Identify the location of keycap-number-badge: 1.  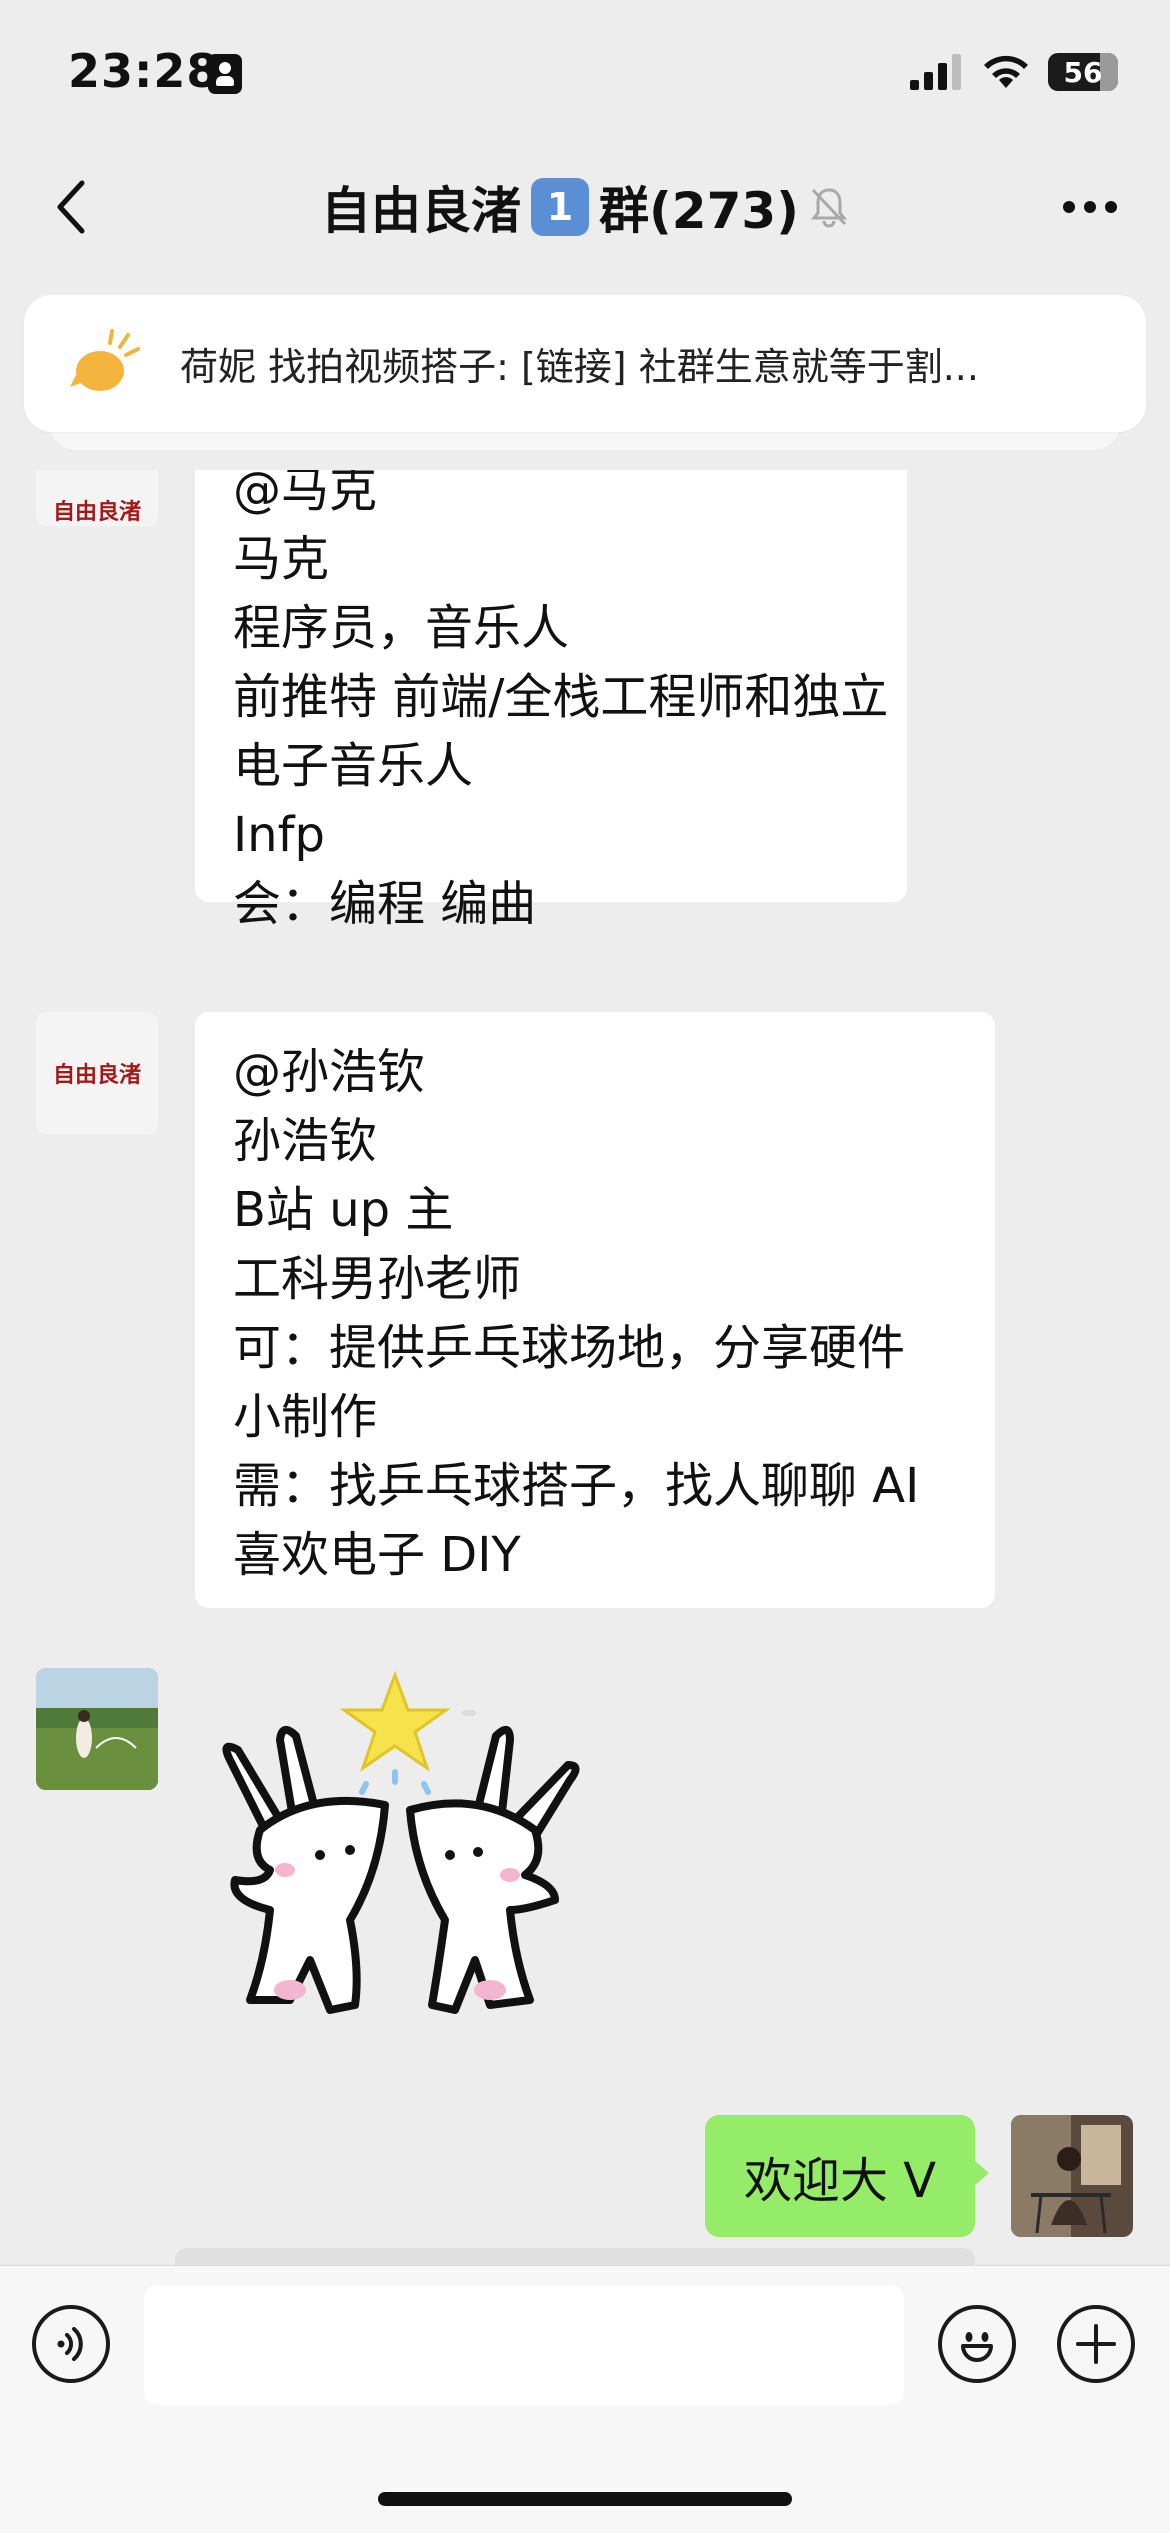
(559, 207).